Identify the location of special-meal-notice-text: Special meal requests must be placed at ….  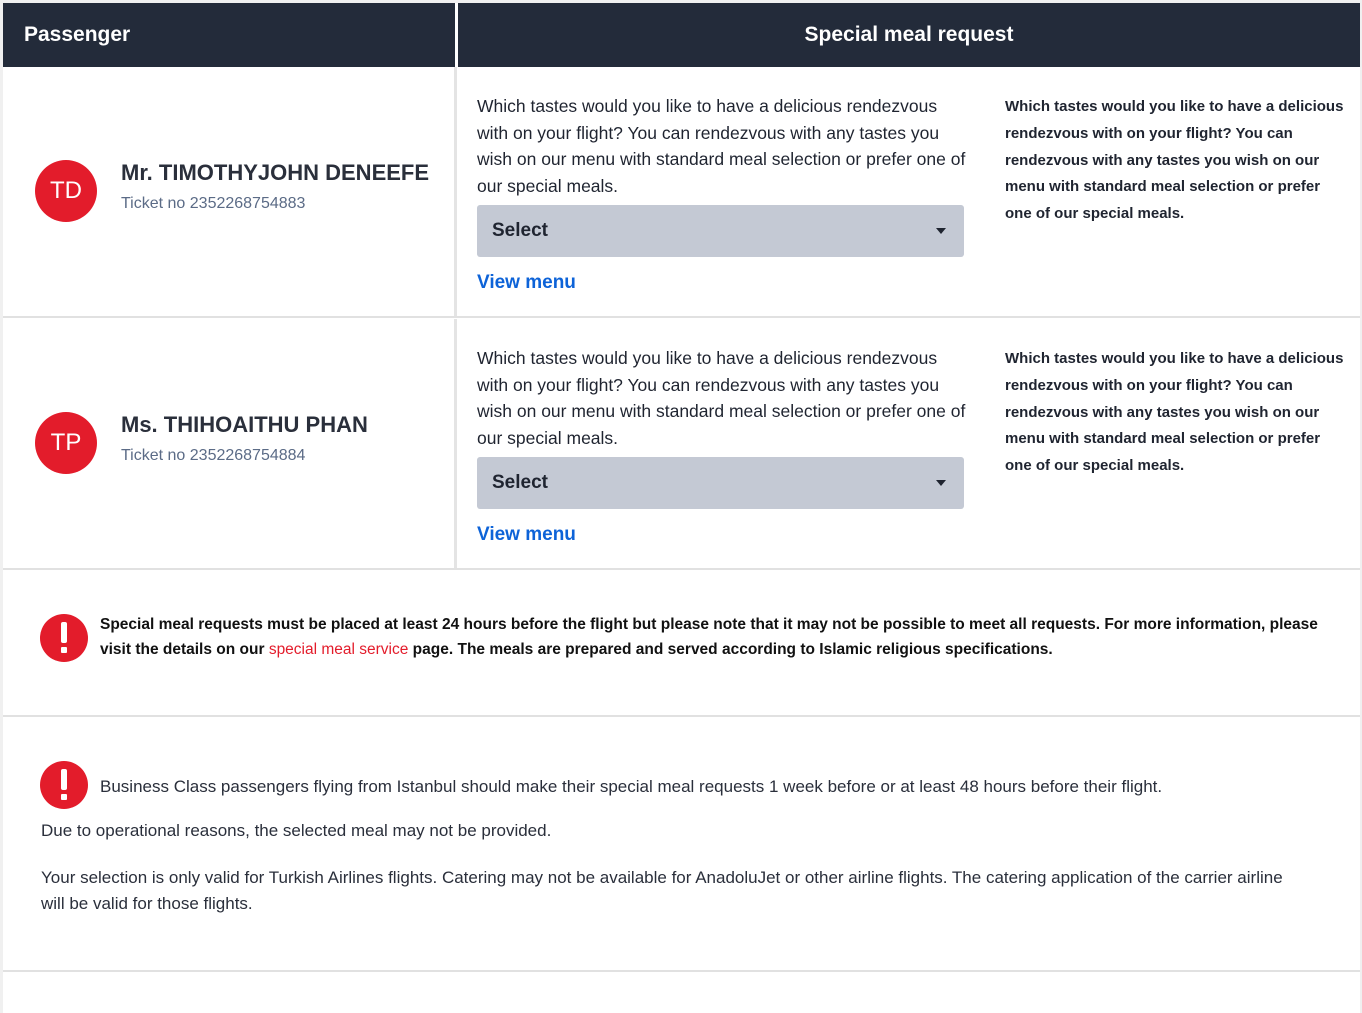
(712, 637).